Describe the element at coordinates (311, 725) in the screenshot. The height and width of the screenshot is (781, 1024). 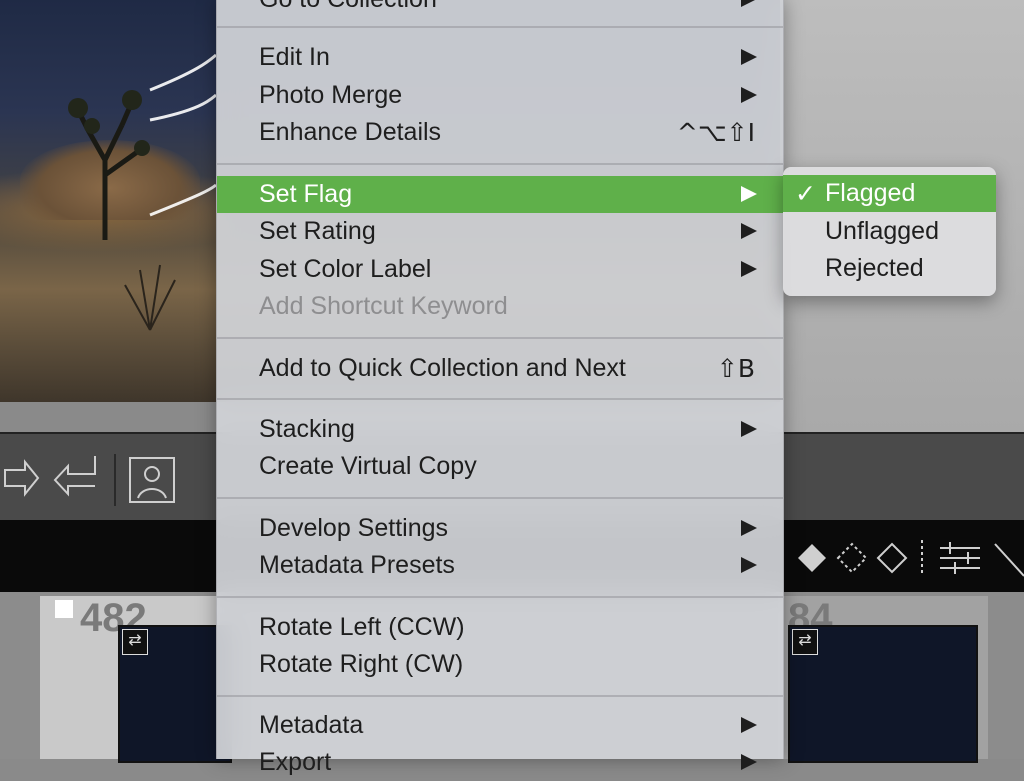
I see `menu-item-label: Metadata` at that location.